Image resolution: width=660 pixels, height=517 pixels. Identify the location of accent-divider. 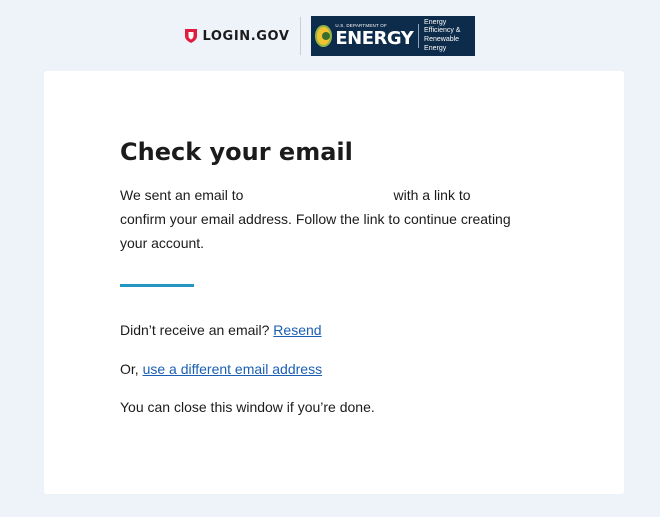
(157, 285).